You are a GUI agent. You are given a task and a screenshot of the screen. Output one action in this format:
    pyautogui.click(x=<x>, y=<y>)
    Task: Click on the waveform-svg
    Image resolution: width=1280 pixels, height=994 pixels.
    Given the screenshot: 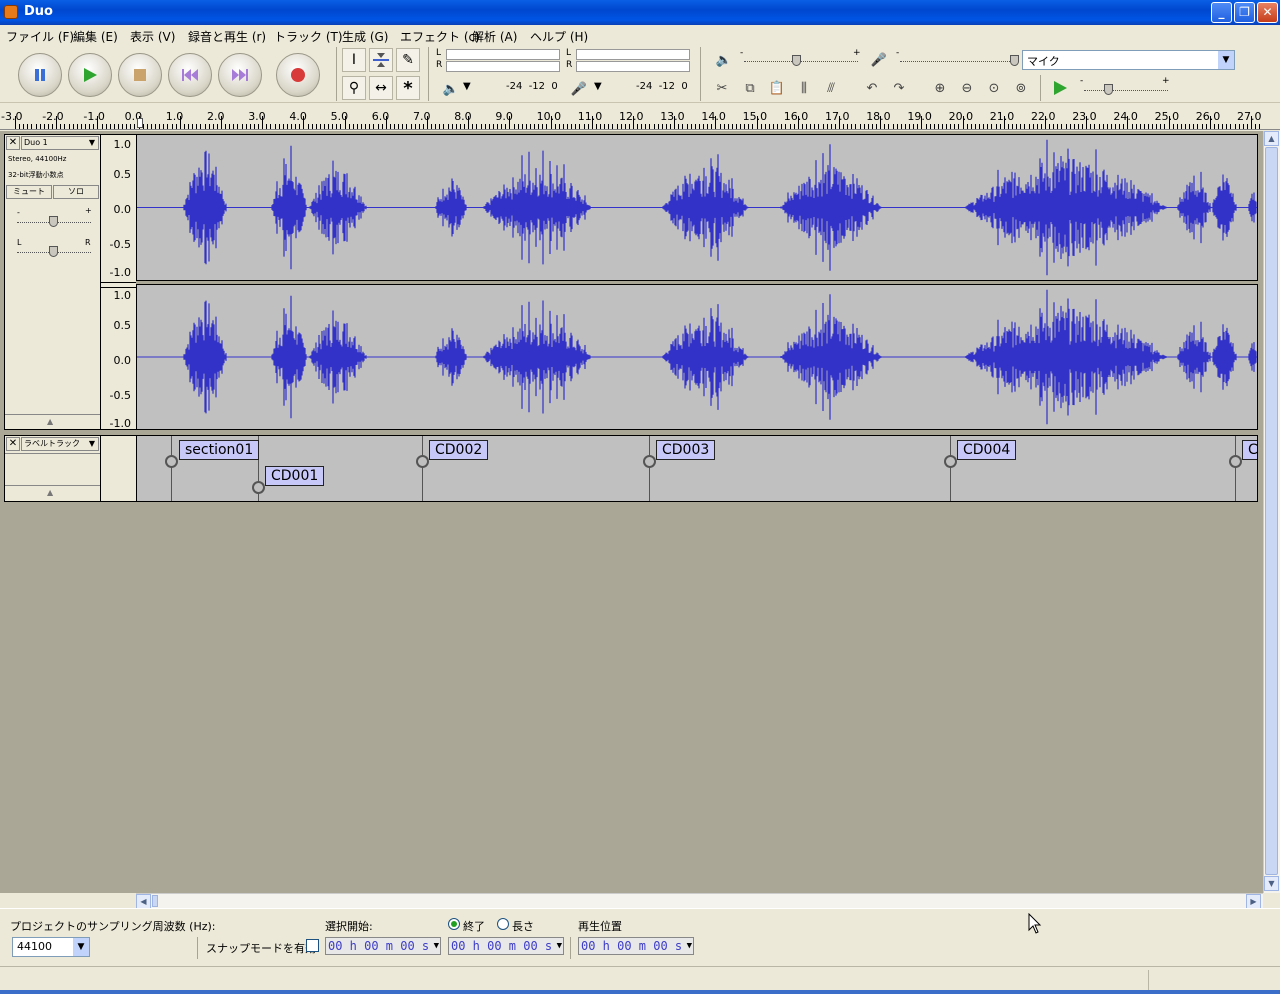 What is the action you would take?
    pyautogui.click(x=697, y=357)
    